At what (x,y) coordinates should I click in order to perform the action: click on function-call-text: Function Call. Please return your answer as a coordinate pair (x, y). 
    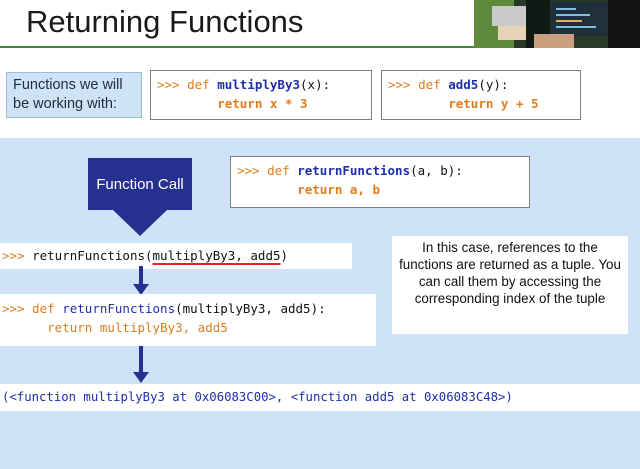
    Looking at the image, I should click on (140, 184).